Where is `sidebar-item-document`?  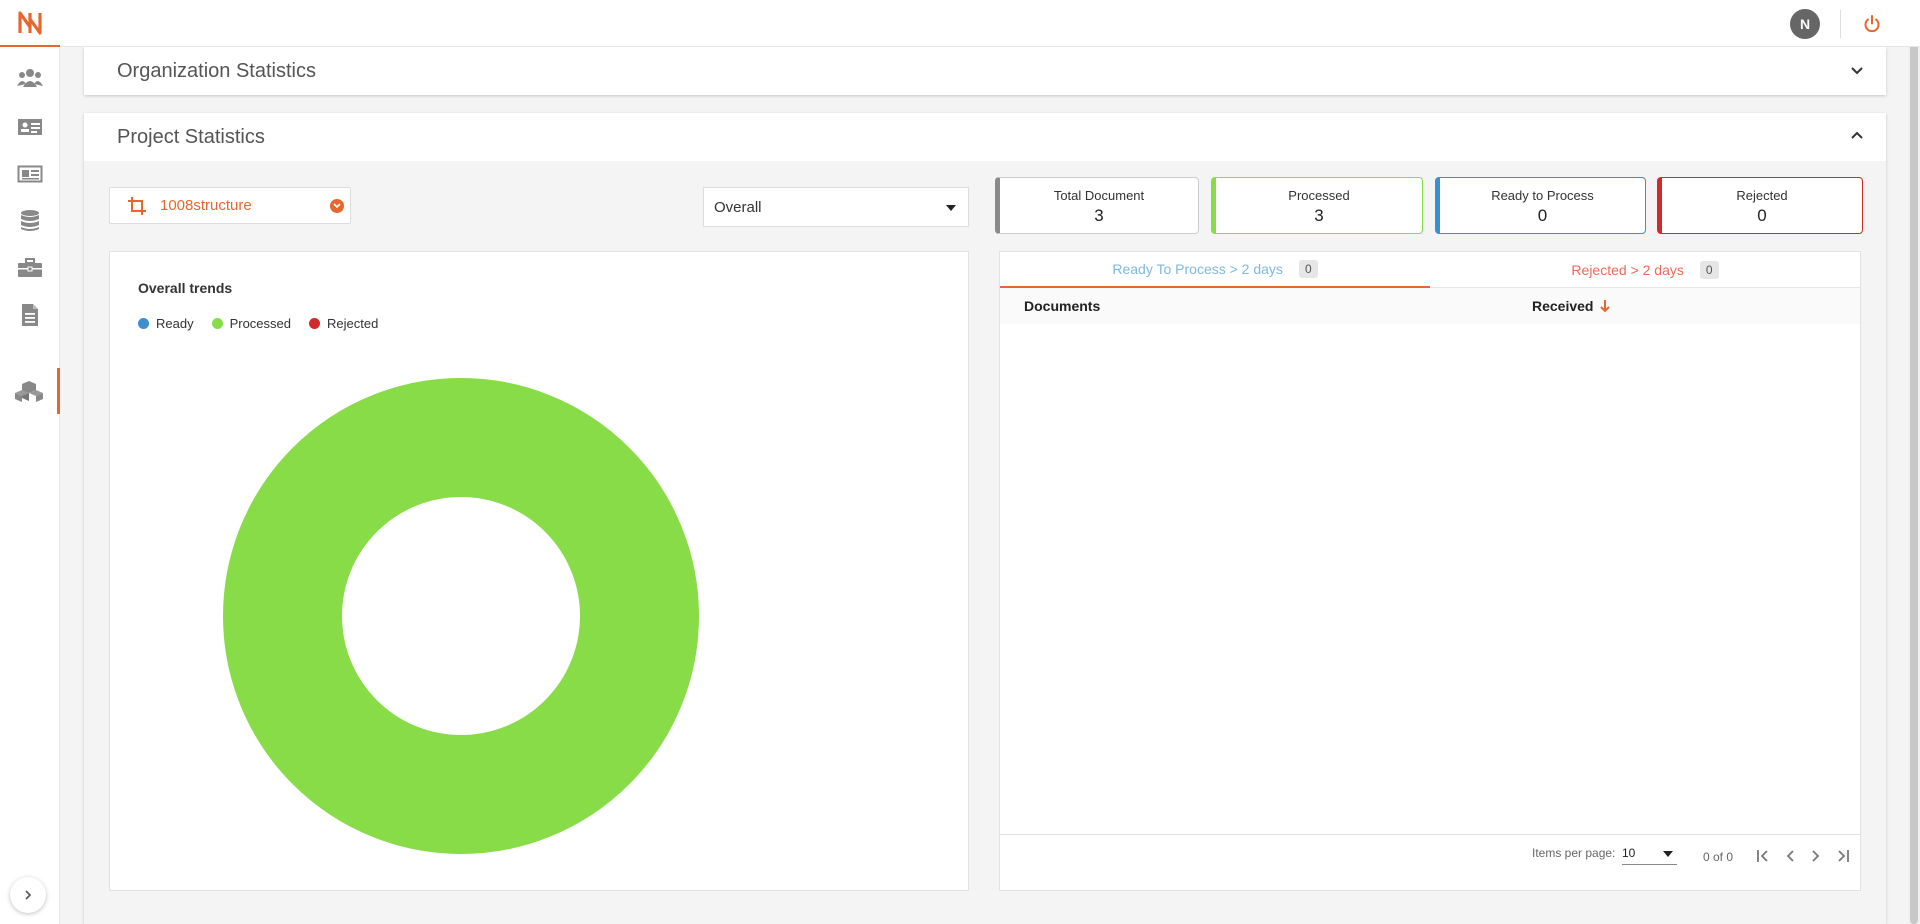
sidebar-item-document is located at coordinates (30, 315).